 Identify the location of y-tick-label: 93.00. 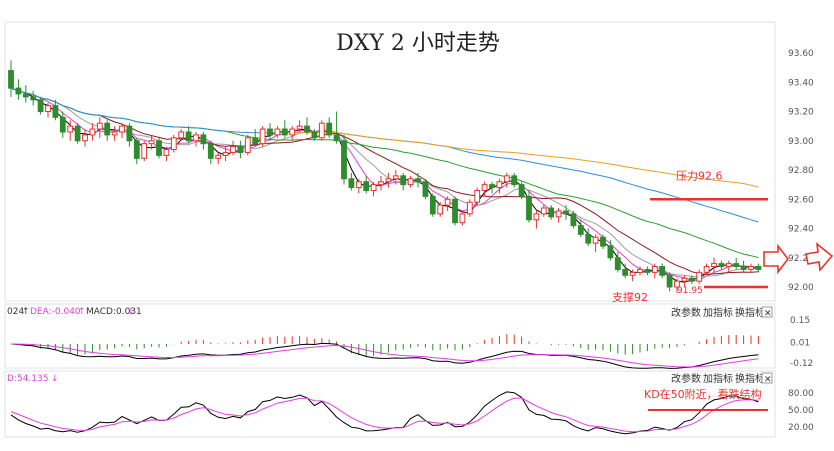
(801, 142).